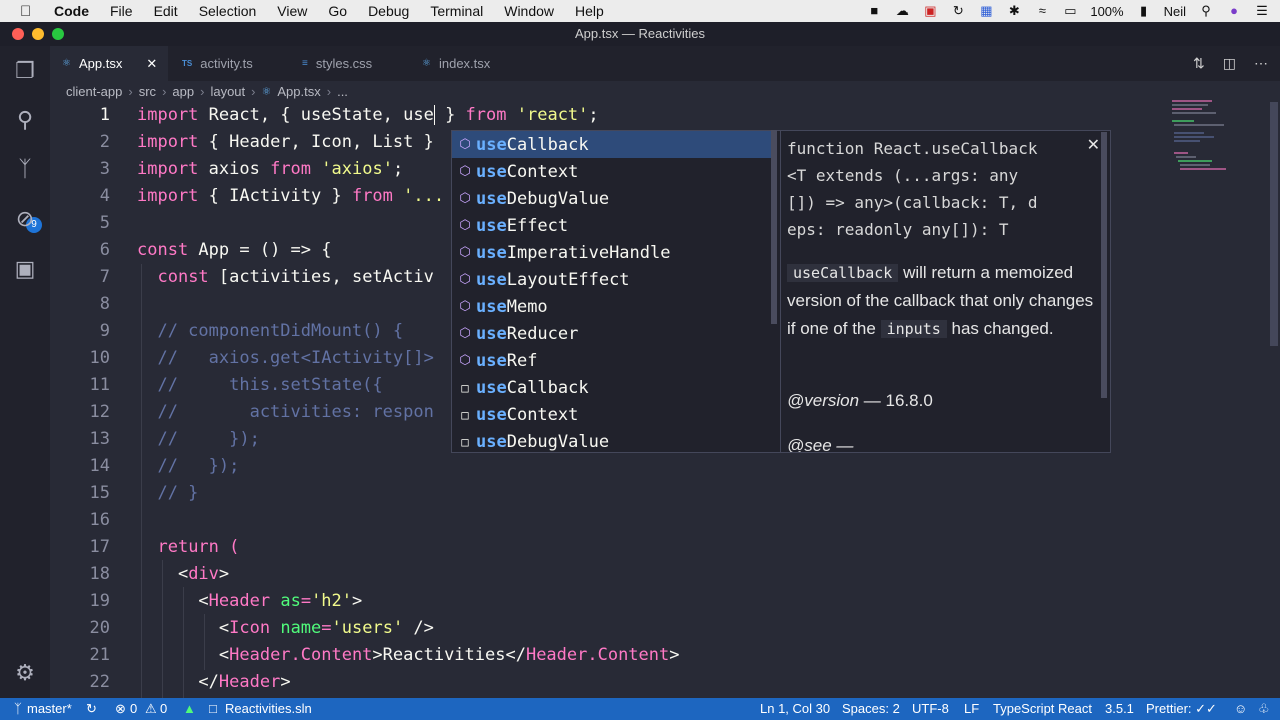 This screenshot has width=1280, height=720. I want to click on suggestion-item: ⬡ use LayoutEffect, so click(612, 279).